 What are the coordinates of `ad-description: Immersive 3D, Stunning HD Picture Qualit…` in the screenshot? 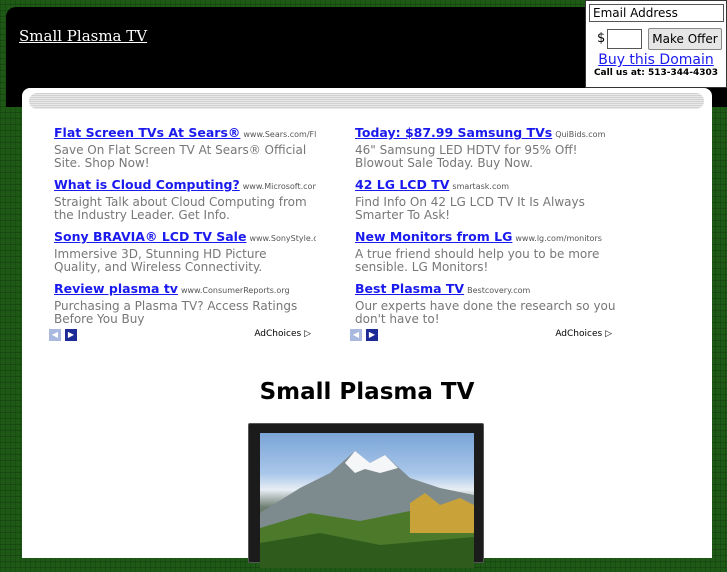 It's located at (160, 260).